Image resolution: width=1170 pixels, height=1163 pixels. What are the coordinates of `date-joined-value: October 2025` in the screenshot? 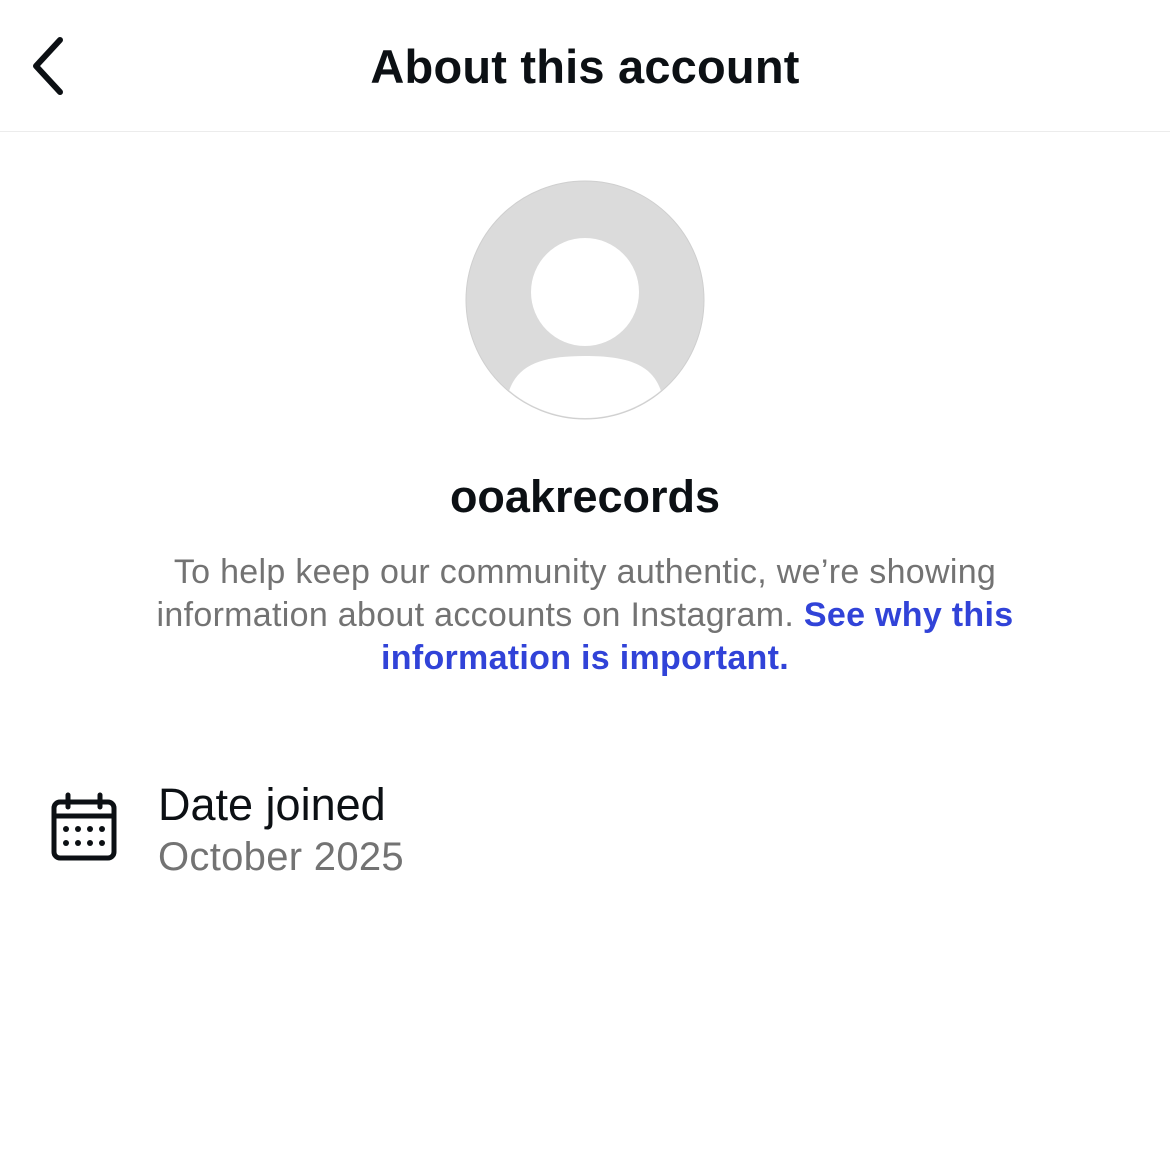 It's located at (281, 857).